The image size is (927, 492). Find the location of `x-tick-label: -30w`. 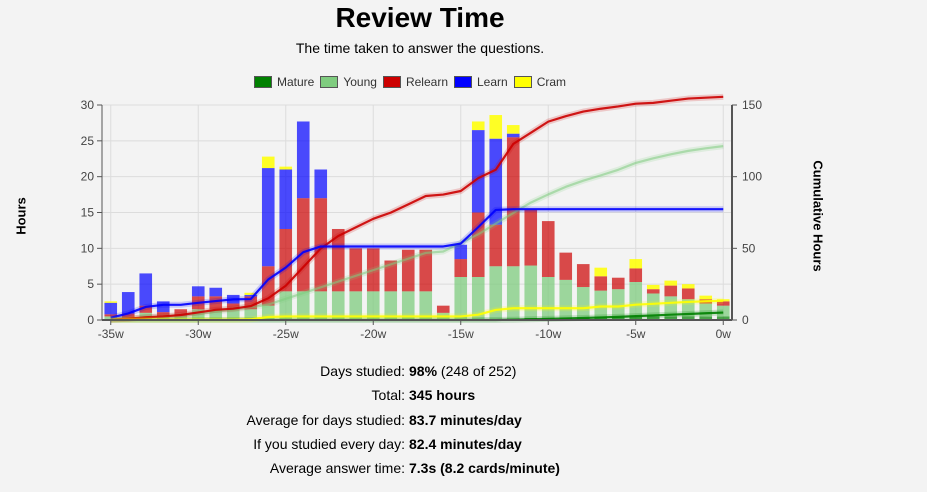

x-tick-label: -30w is located at coordinates (198, 334).